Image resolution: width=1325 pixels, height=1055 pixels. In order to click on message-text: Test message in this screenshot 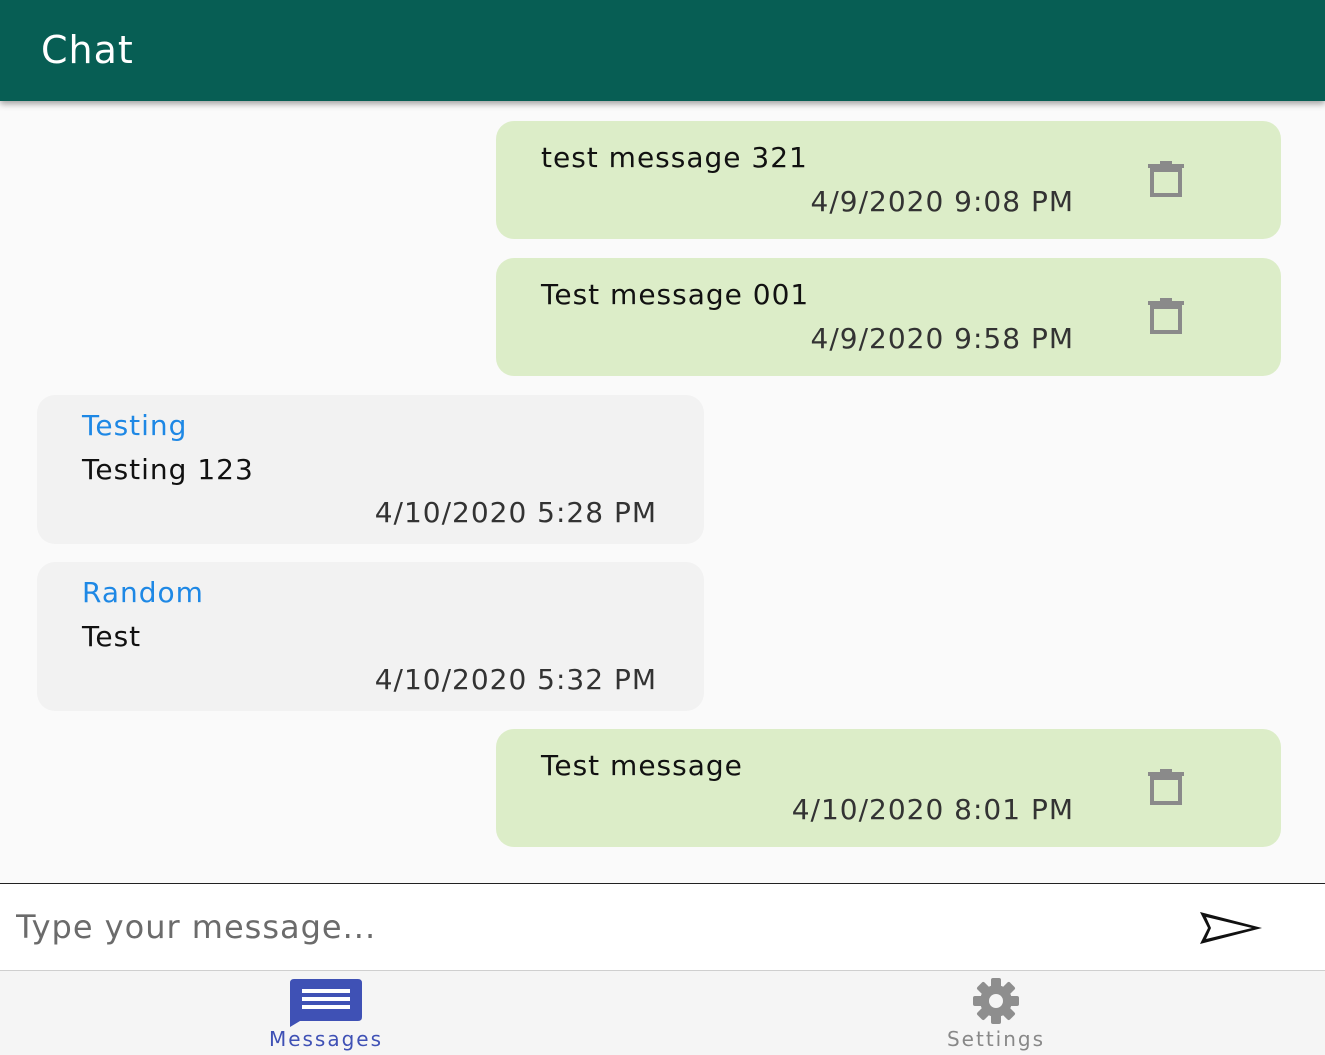, I will do `click(642, 765)`.